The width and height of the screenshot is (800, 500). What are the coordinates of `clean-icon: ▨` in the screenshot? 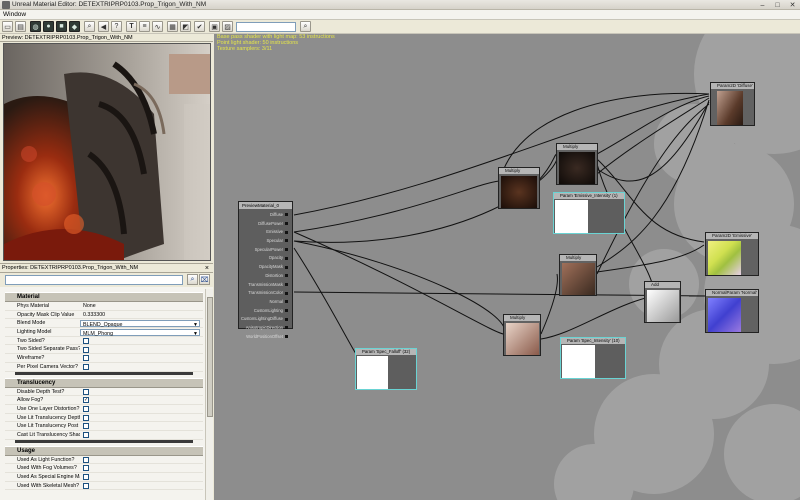 It's located at (227, 26).